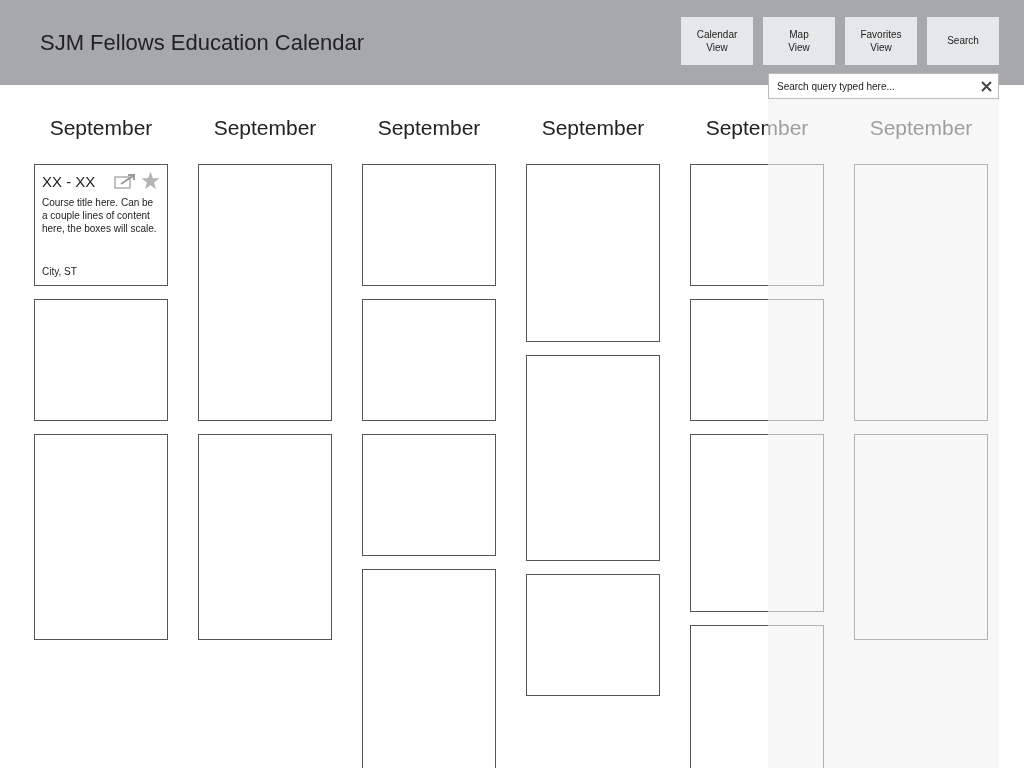  What do you see at coordinates (100, 215) in the screenshot?
I see `course-title: Course title here. Can be a couple lines of content here, the boxes will scale.` at bounding box center [100, 215].